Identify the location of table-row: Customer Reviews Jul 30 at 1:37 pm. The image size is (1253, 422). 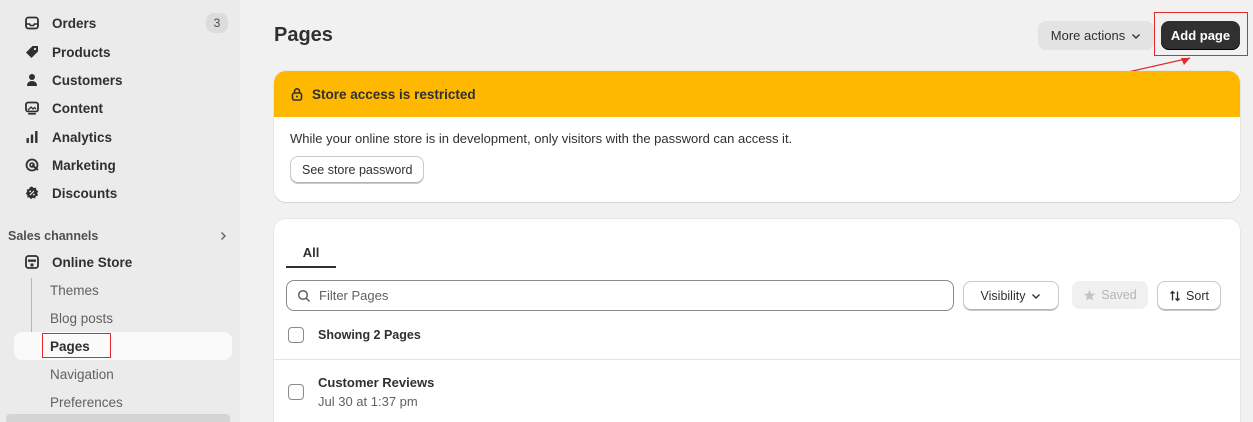
(361, 392).